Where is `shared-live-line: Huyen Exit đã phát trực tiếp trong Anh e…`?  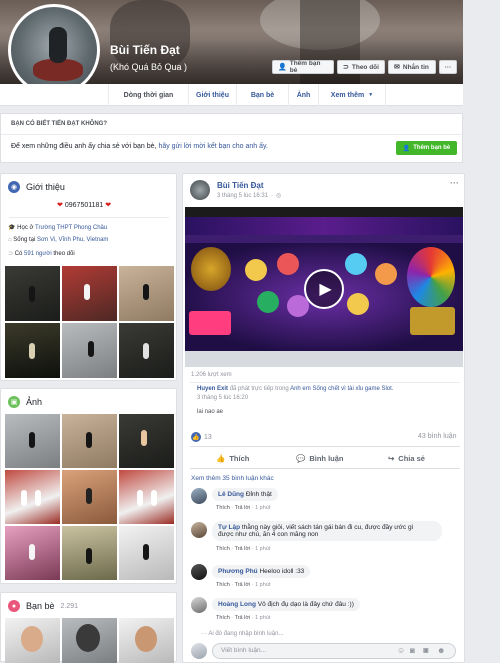
shared-live-line: Huyen Exit đã phát trực tiếp trong Anh e… is located at coordinates (295, 389).